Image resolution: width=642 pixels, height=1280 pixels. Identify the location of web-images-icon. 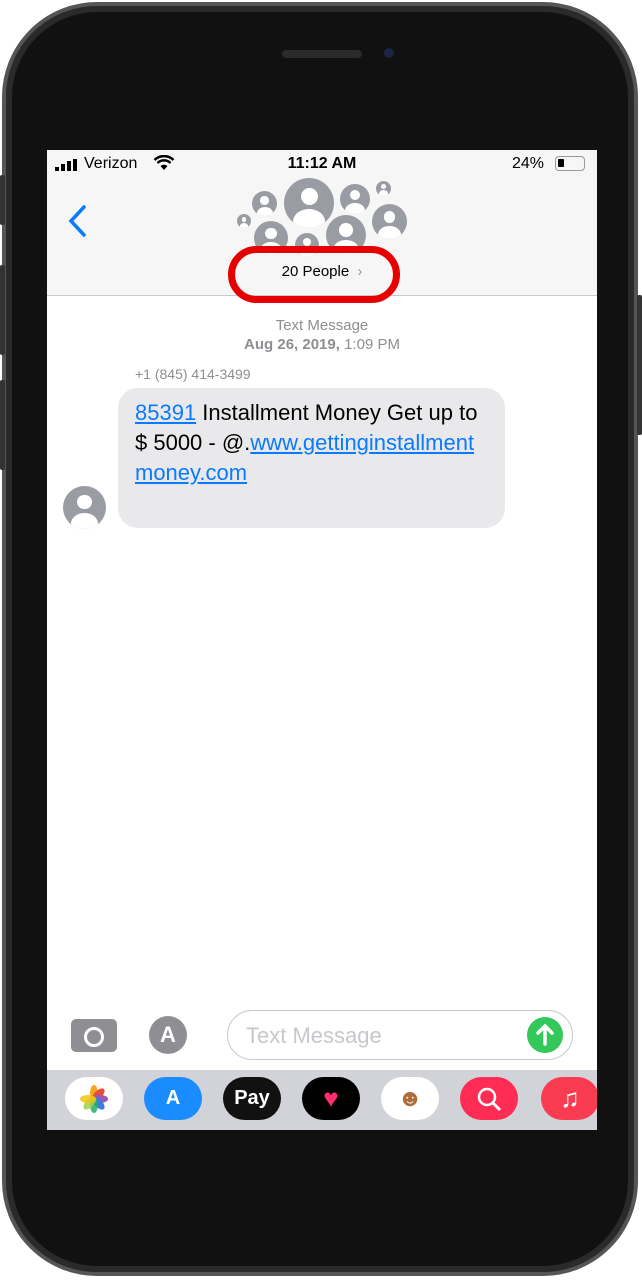
(489, 1099).